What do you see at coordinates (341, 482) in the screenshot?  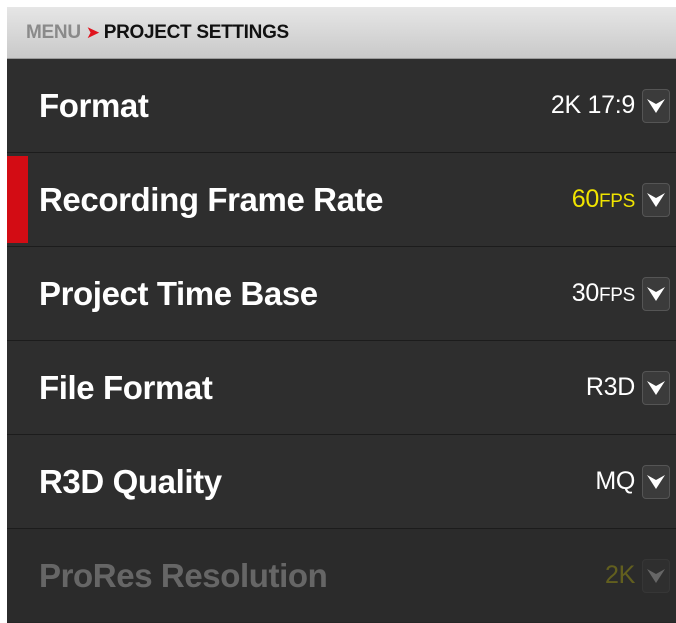 I see `setting-row-r3d-quality: R3D Quality MQ` at bounding box center [341, 482].